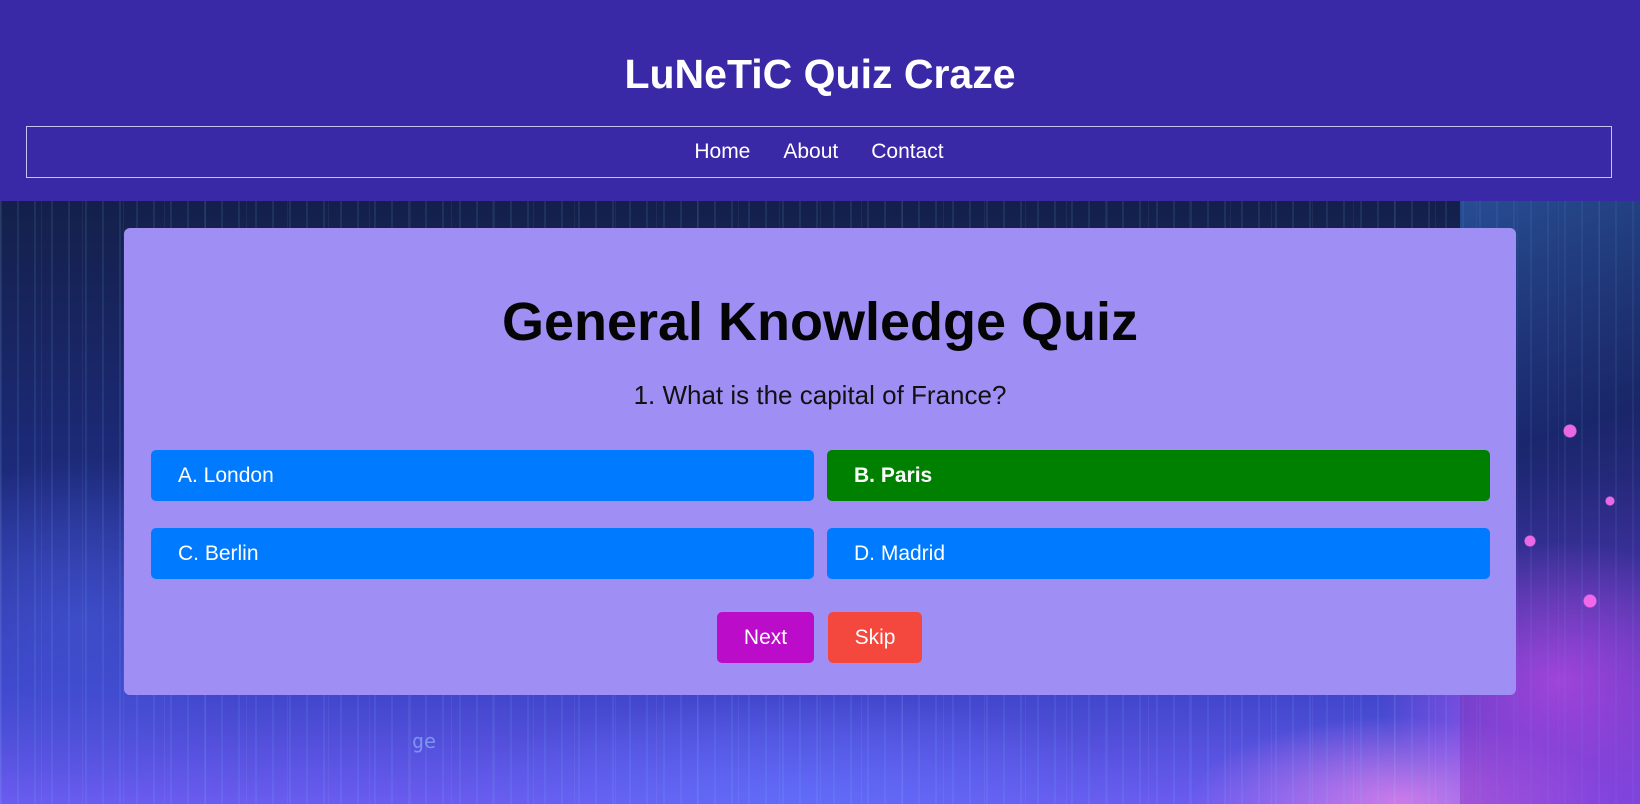 This screenshot has height=804, width=1640. Describe the element at coordinates (1158, 553) in the screenshot. I see `option-d-button: D. Madrid` at that location.